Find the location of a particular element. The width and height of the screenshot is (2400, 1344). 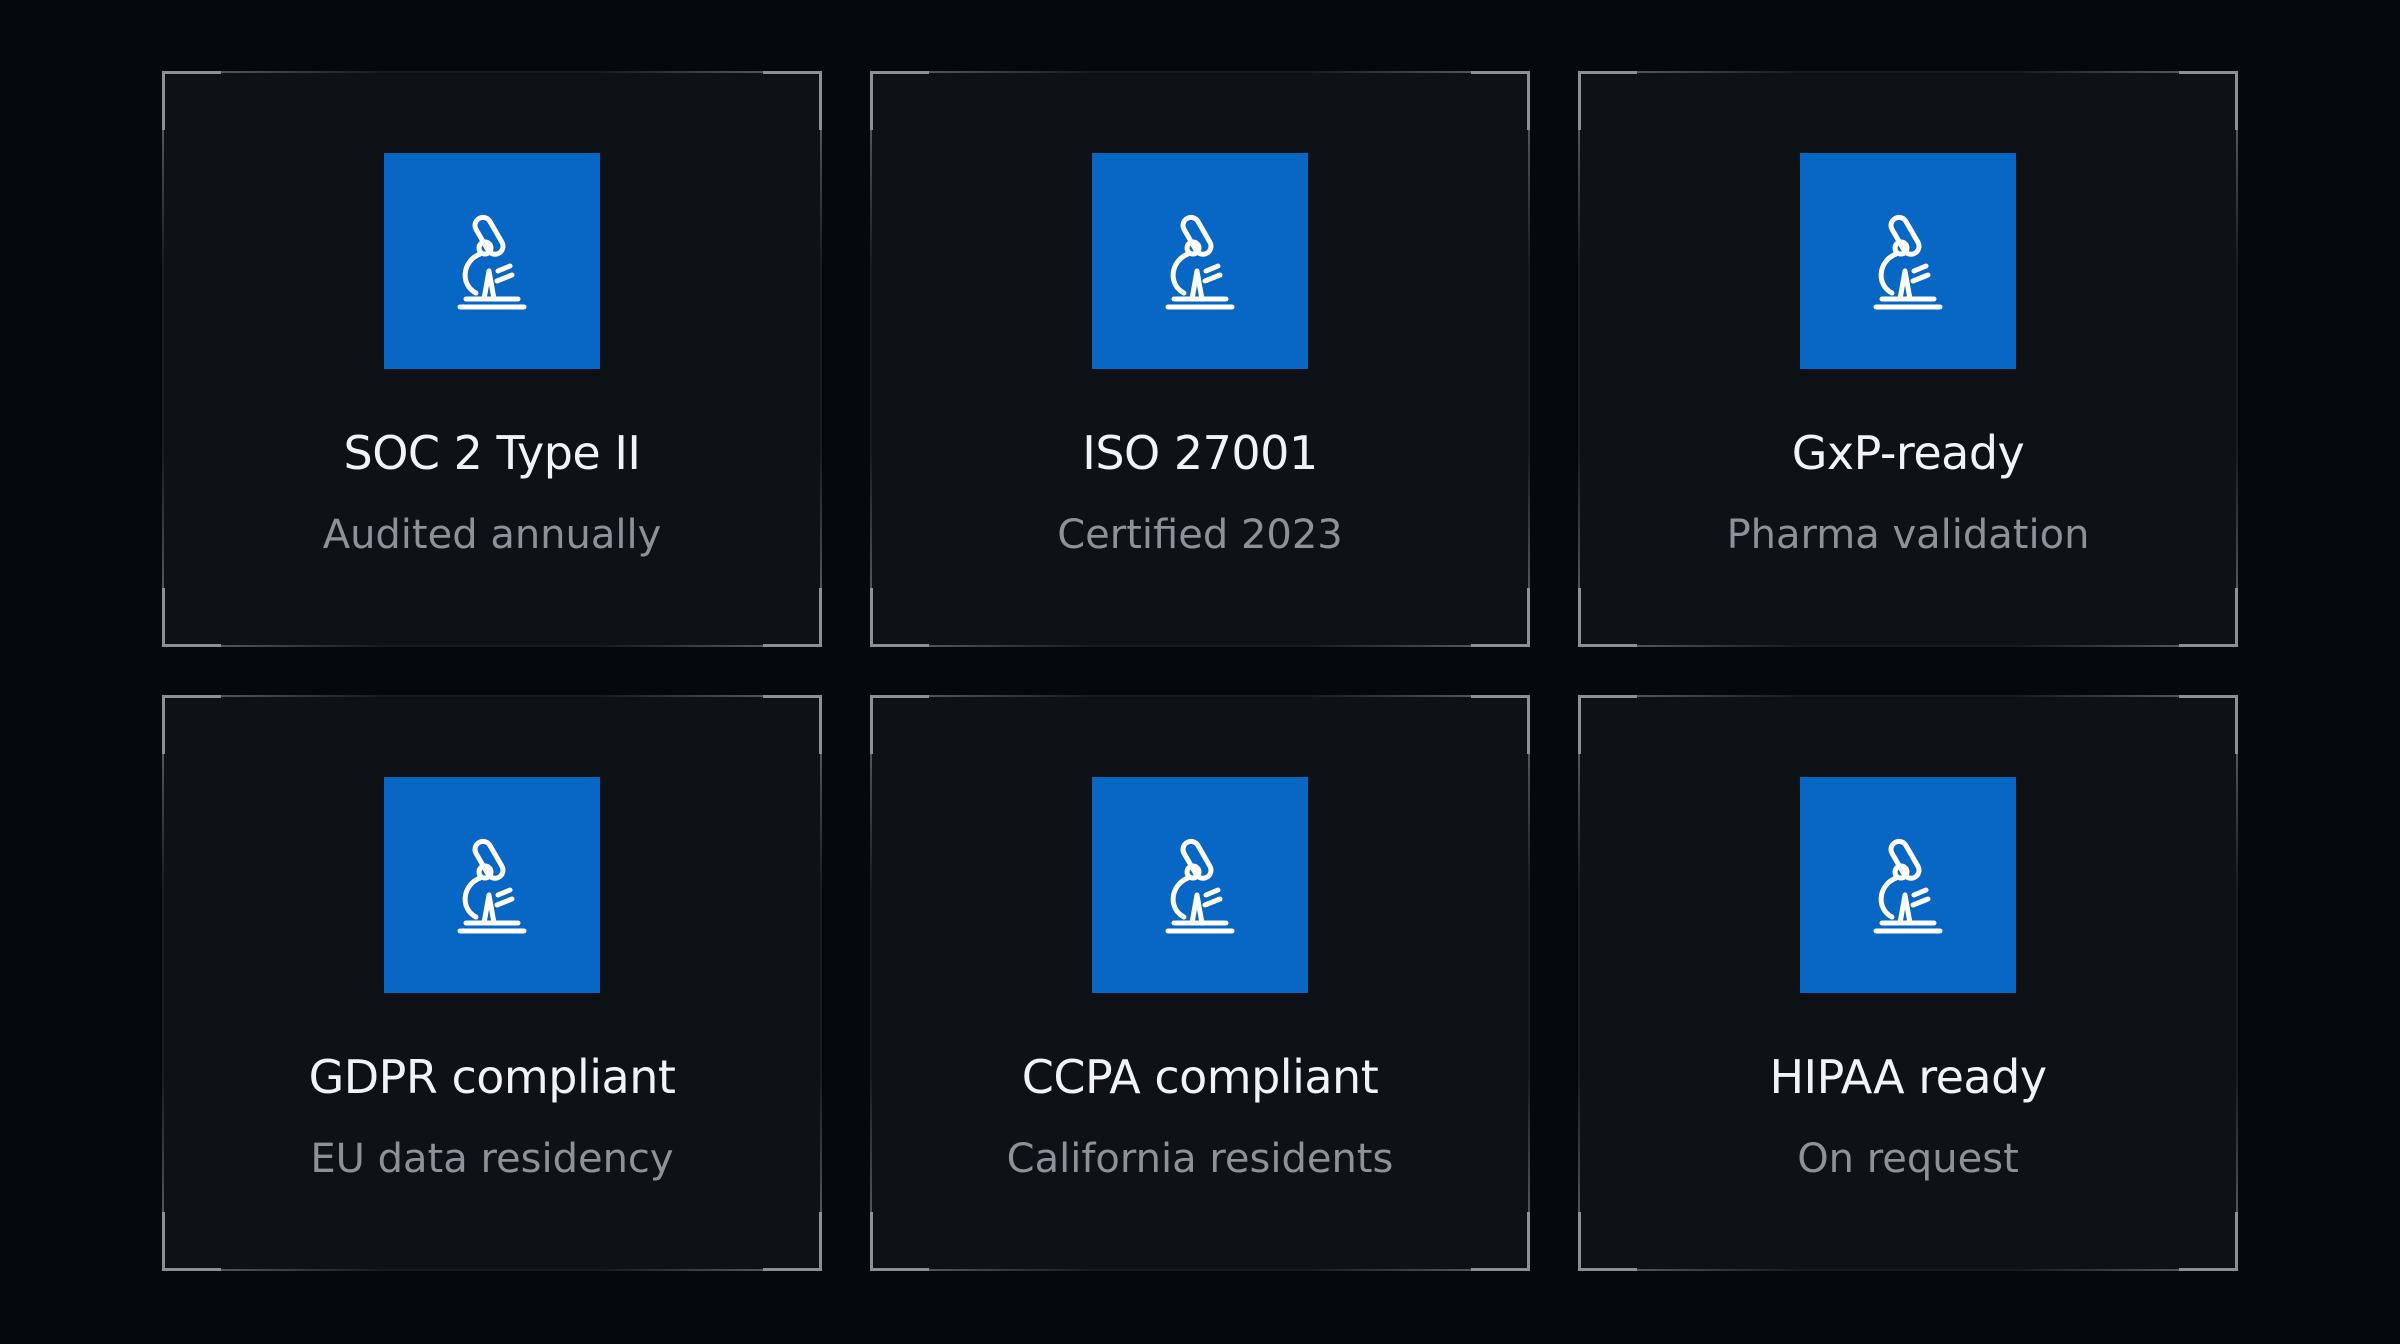

card-subtitle: California residents is located at coordinates (1200, 1159).